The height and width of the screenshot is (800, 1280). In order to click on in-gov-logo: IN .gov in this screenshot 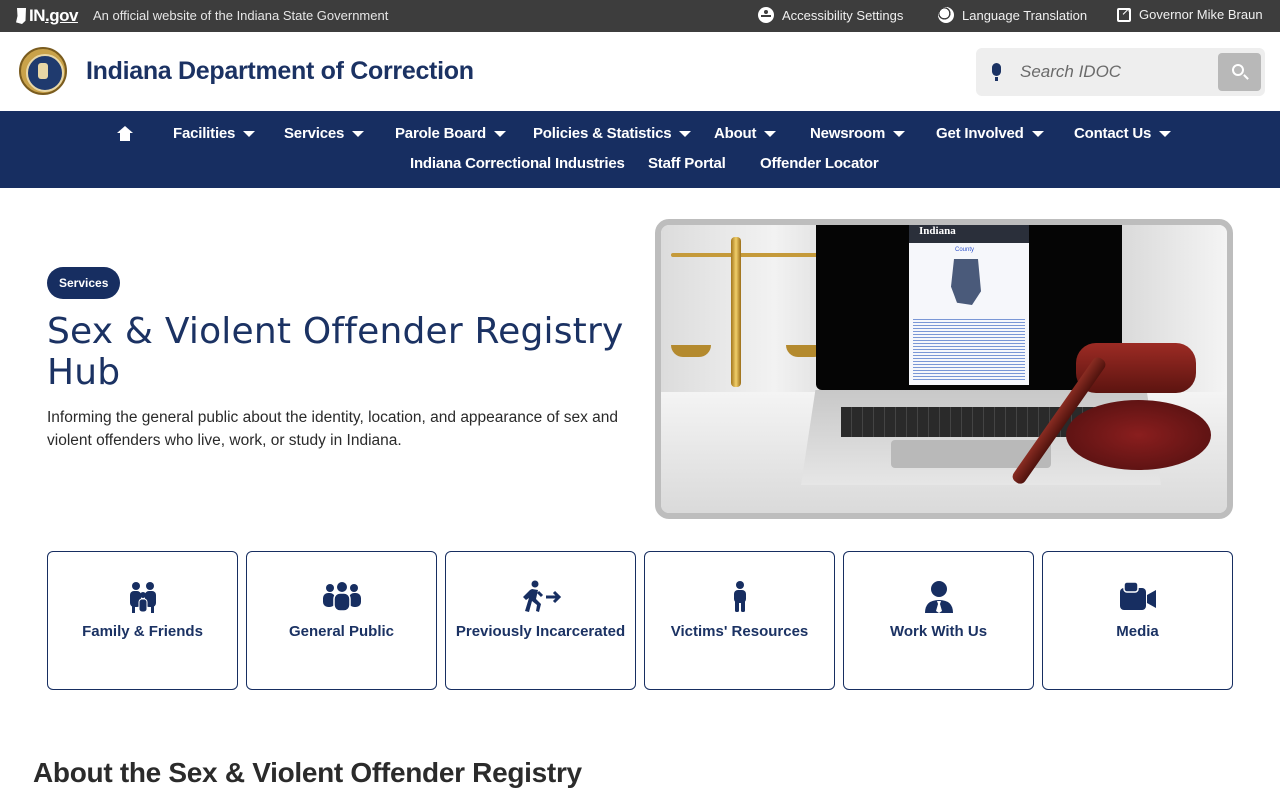, I will do `click(47, 16)`.